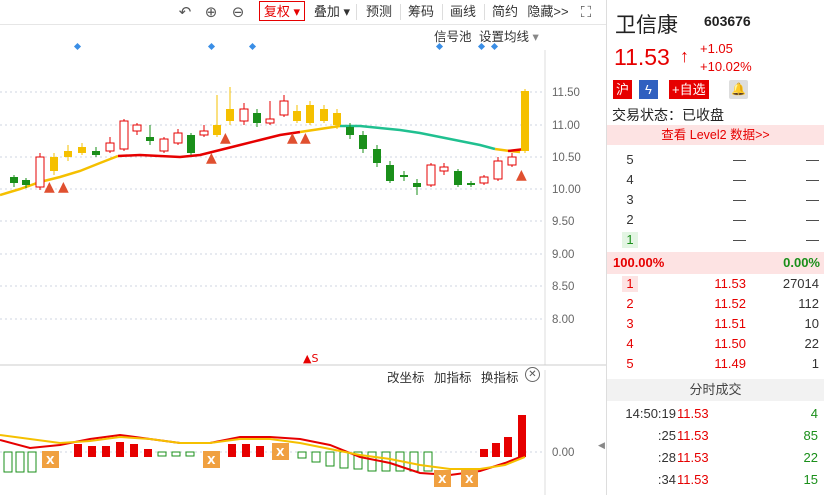  I want to click on level-label: 3, so click(630, 199).